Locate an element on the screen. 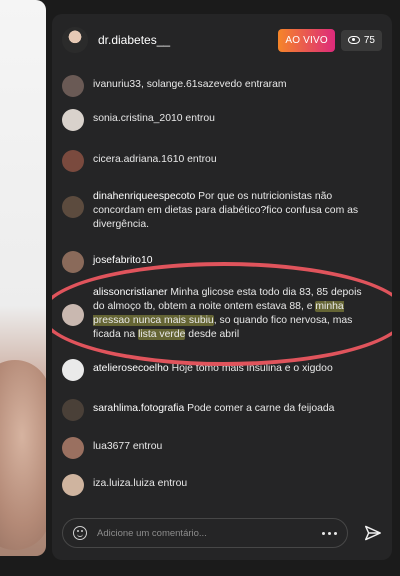  viewer-count: 75 is located at coordinates (369, 40).